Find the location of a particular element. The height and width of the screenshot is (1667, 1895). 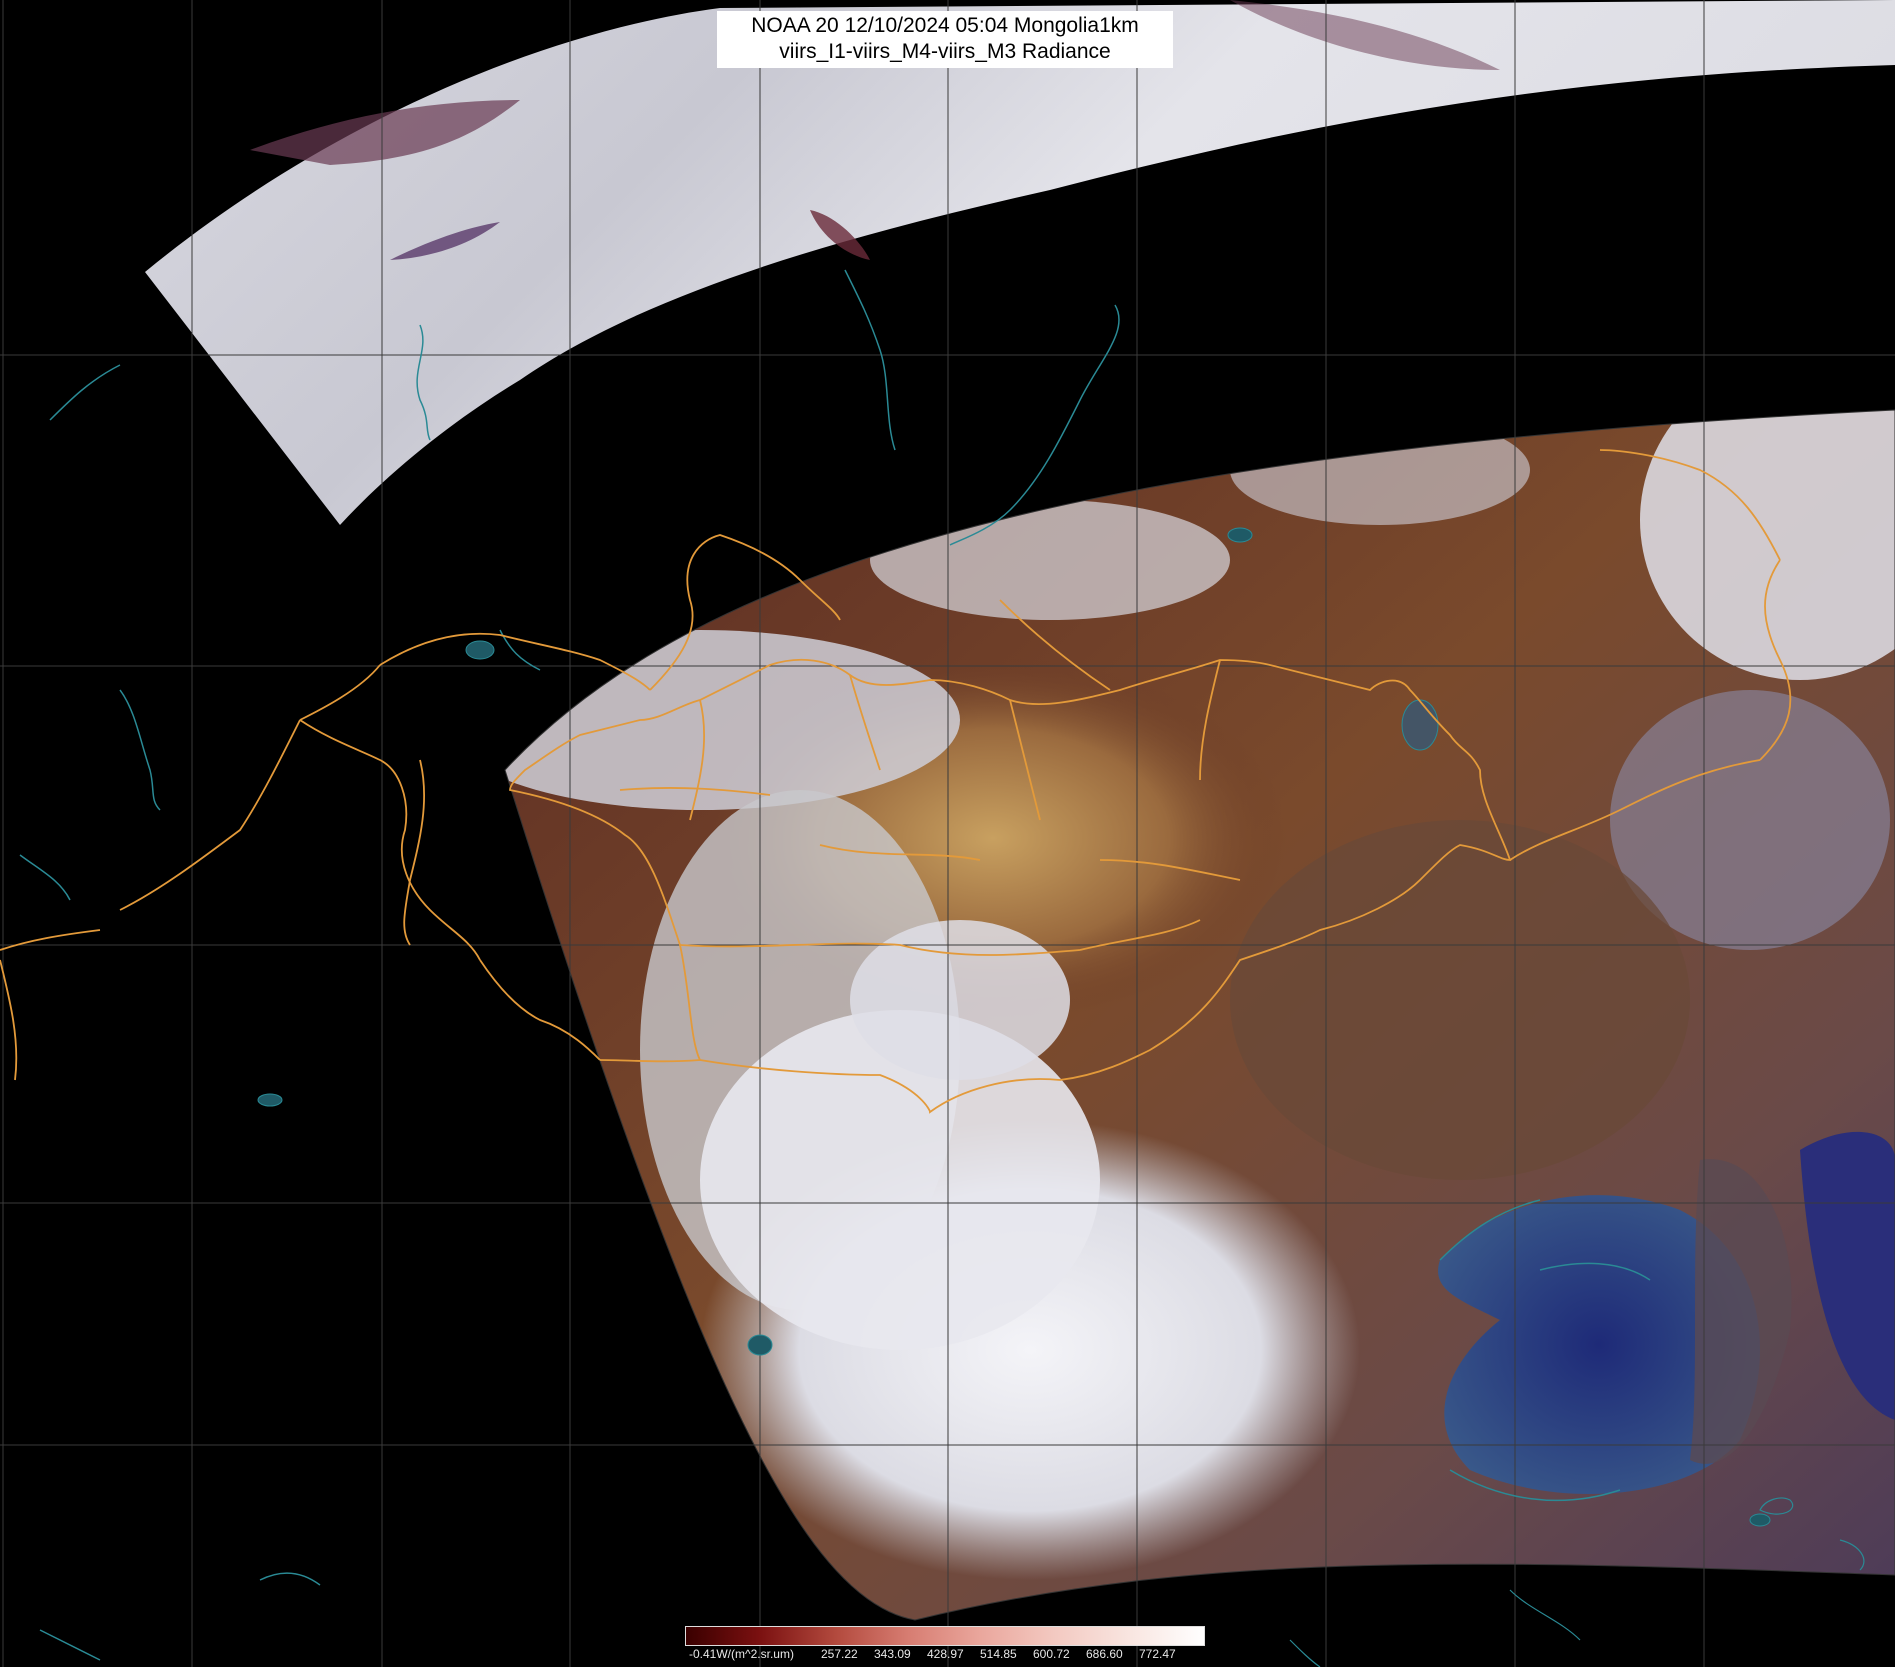

title-line-1: NOAA 20 12/10/2024 05:04 Mongolia1km is located at coordinates (945, 25).